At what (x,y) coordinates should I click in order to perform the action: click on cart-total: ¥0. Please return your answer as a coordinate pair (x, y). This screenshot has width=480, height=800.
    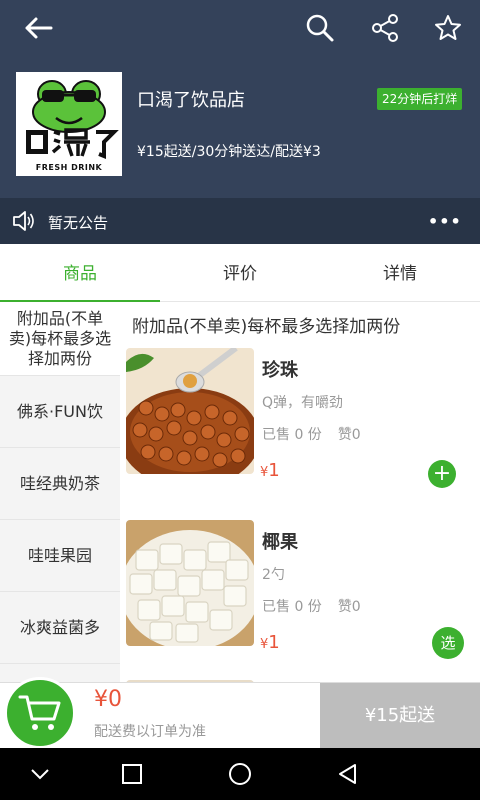
    Looking at the image, I should click on (108, 699).